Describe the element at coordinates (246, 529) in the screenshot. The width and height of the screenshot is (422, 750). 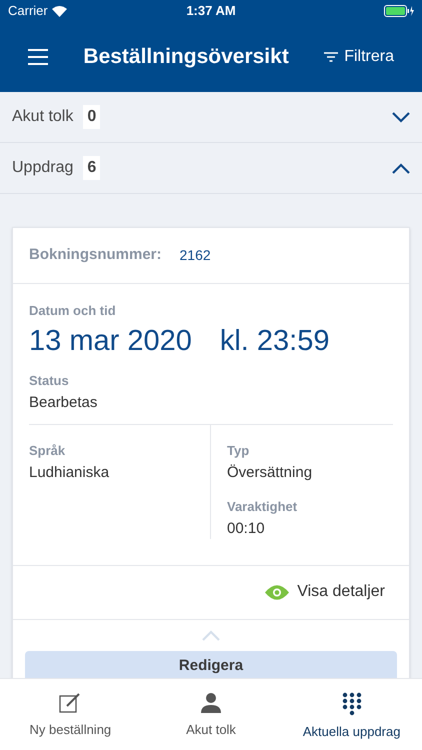
I see `field-value: 00:10` at that location.